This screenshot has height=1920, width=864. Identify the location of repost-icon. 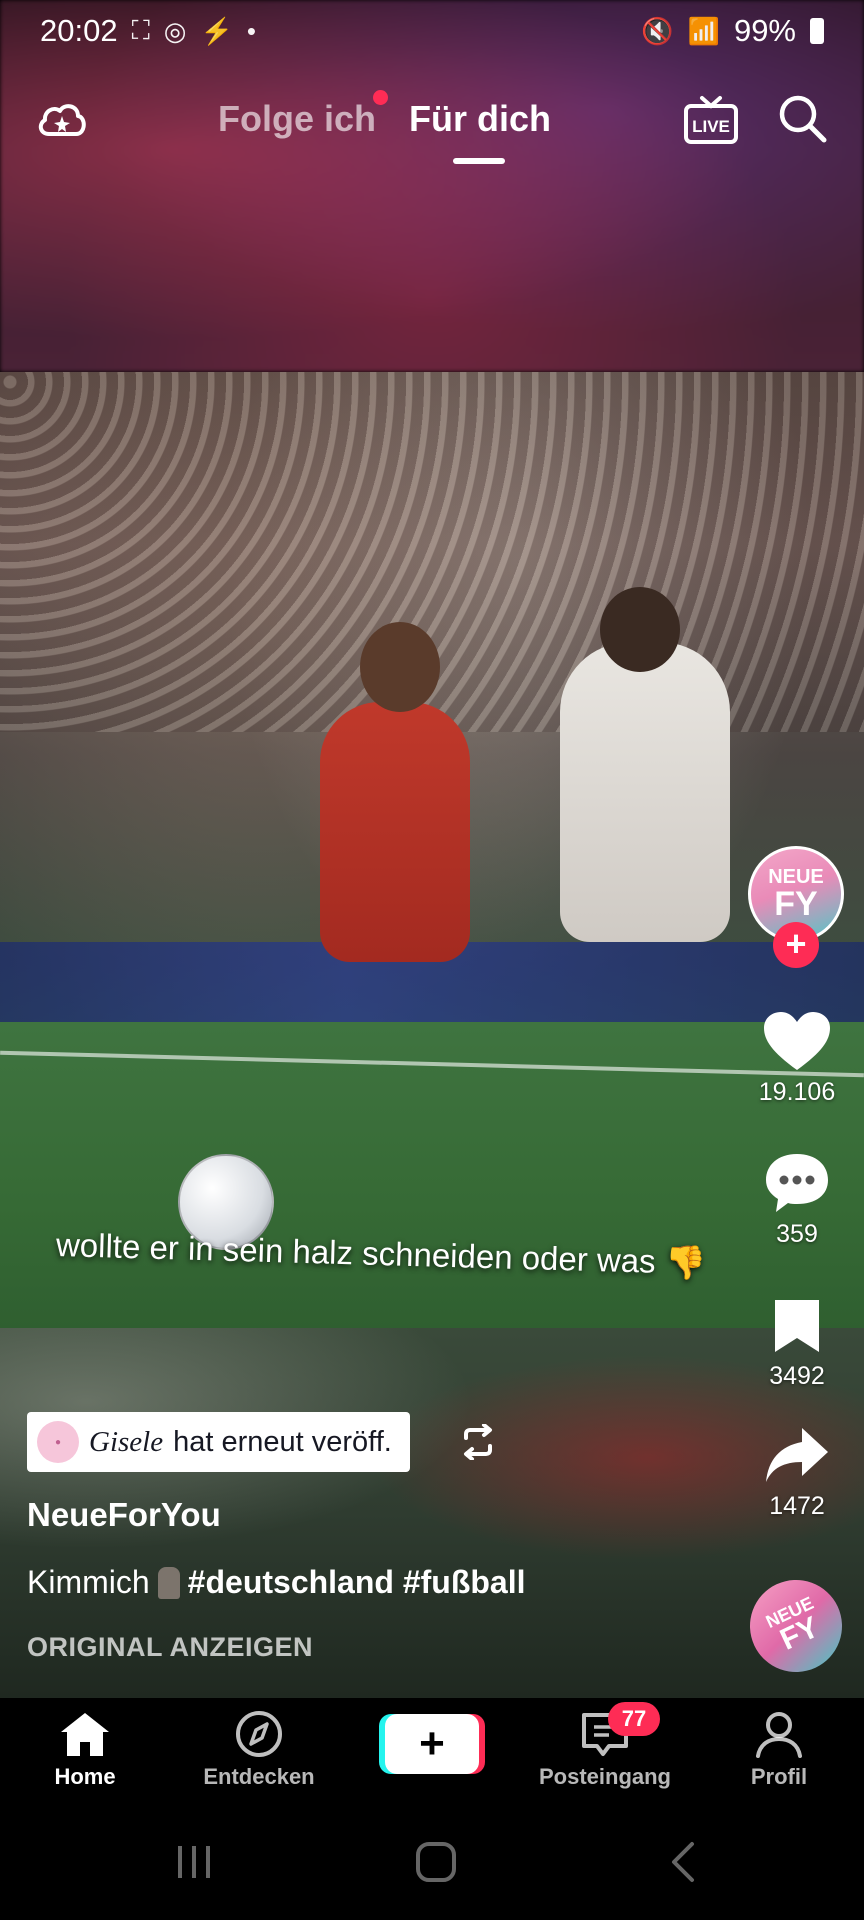
(478, 1442).